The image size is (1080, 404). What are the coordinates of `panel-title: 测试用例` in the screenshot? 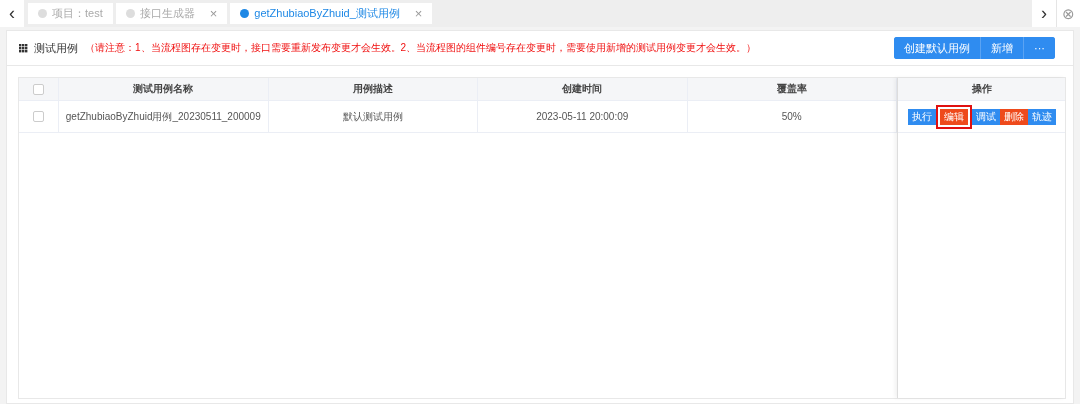 It's located at (56, 48).